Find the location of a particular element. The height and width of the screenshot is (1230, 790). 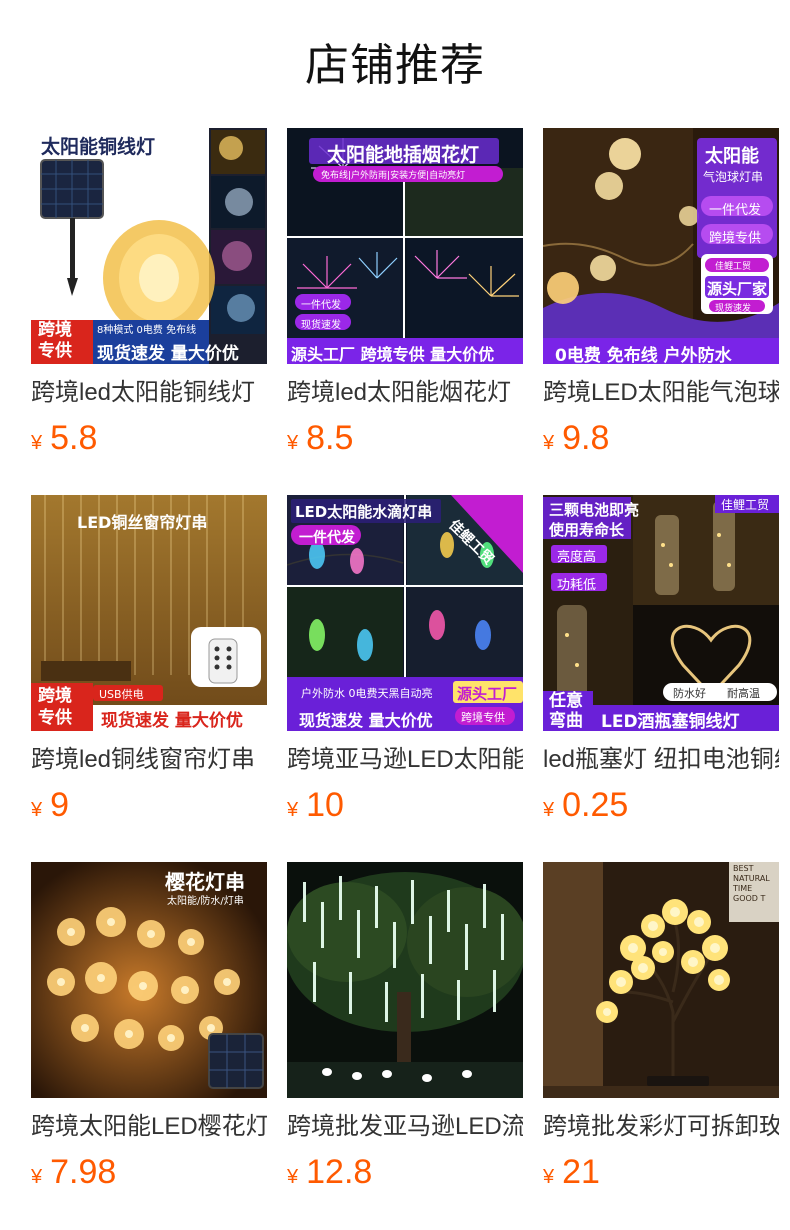

image-top-text: LED太阳能水滴灯串 is located at coordinates (364, 512).